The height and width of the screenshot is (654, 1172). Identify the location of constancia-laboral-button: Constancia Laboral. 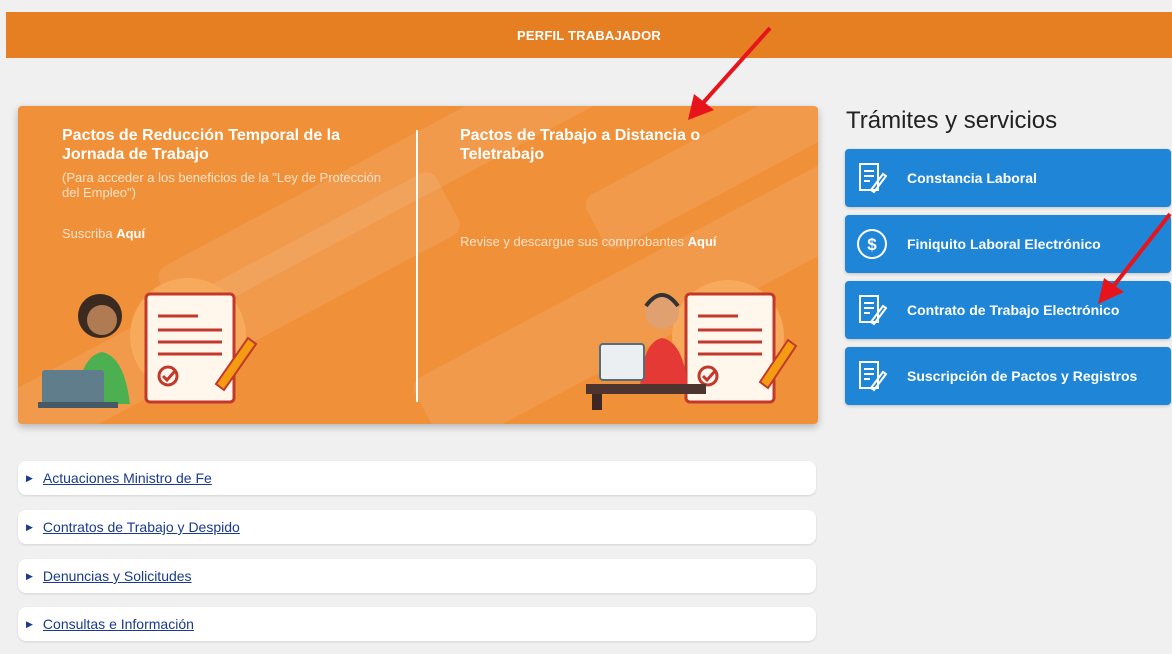
(1008, 178).